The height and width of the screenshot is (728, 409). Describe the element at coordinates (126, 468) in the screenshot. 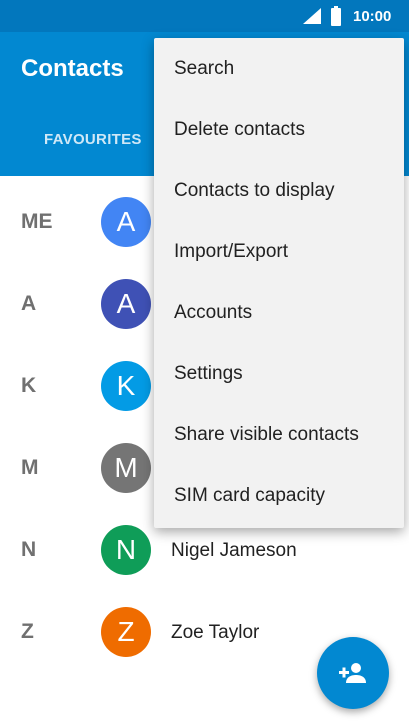

I see `avatar: M` at that location.